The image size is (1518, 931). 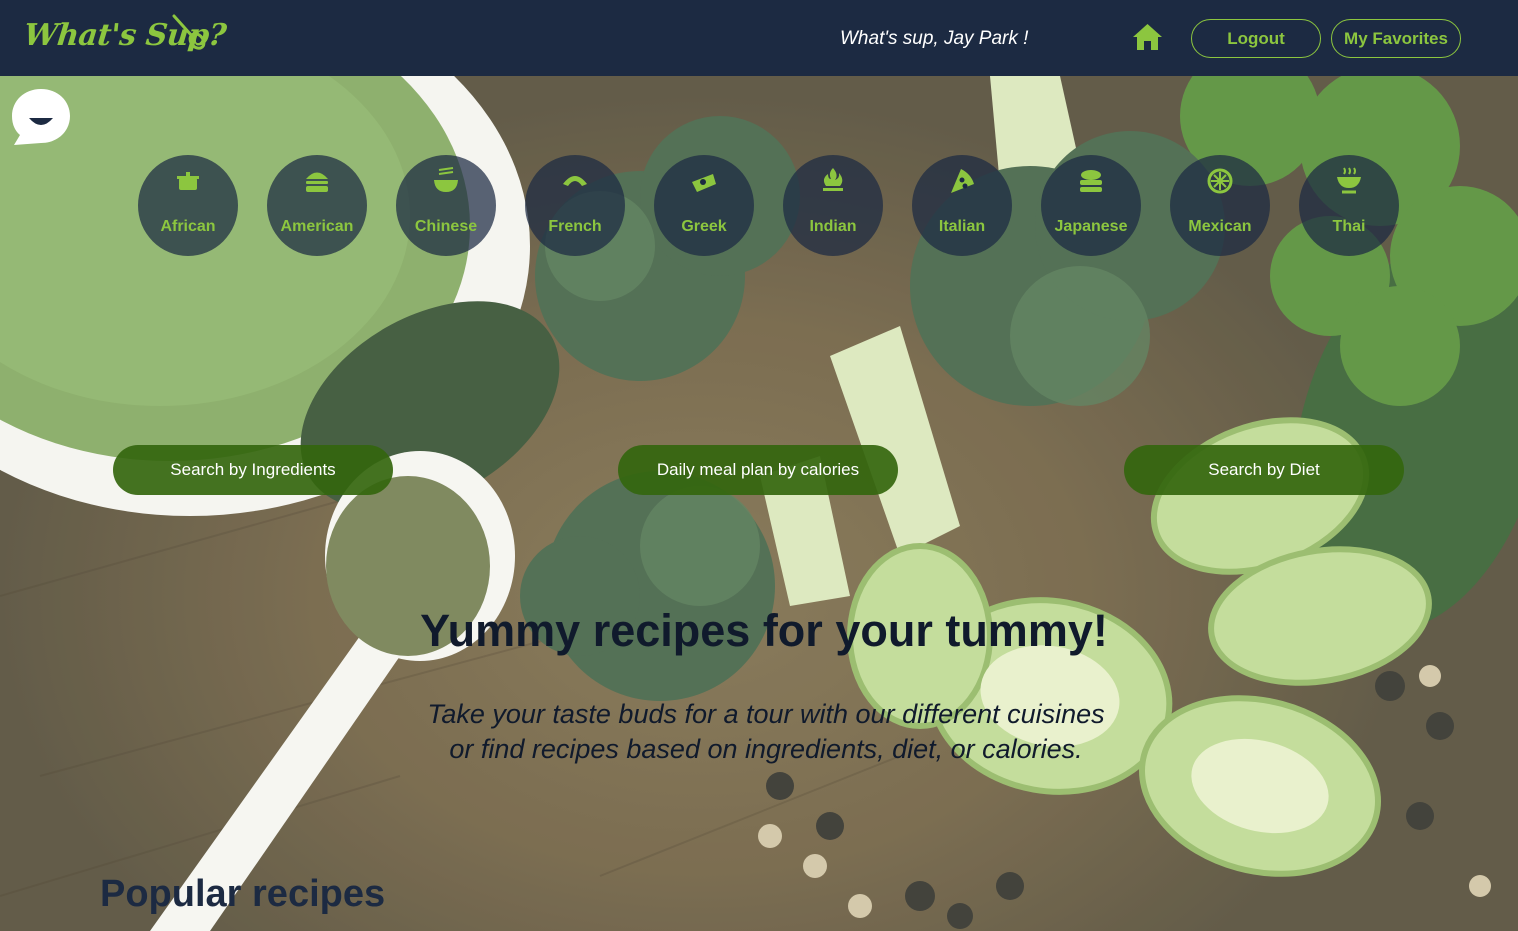 What do you see at coordinates (446, 179) in the screenshot?
I see `noodle-bowl-icon` at bounding box center [446, 179].